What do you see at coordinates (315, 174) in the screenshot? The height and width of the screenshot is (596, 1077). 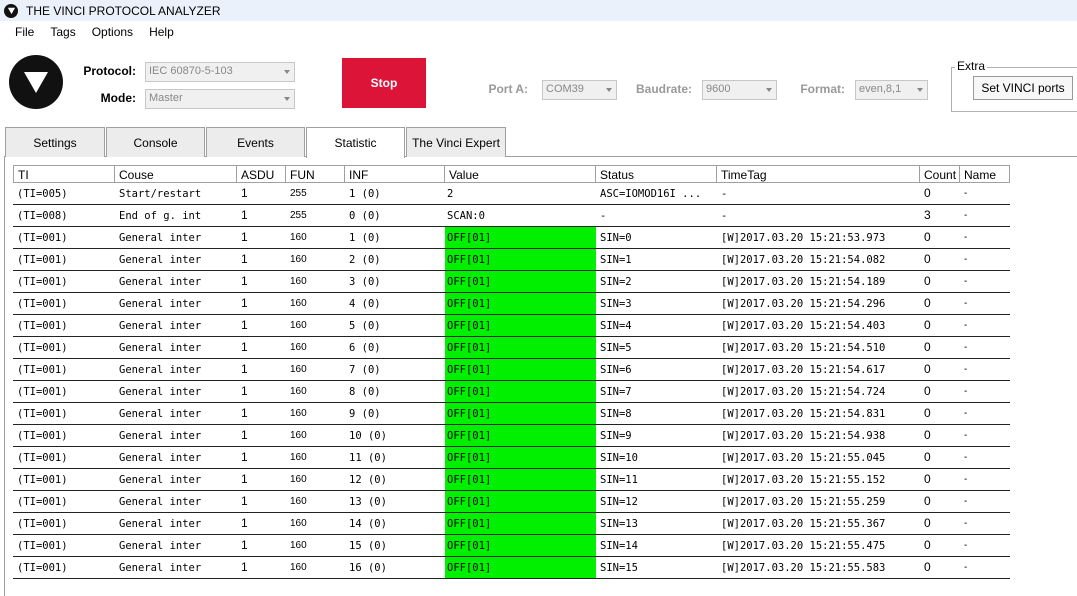 I see `column-header-fun: FUN` at bounding box center [315, 174].